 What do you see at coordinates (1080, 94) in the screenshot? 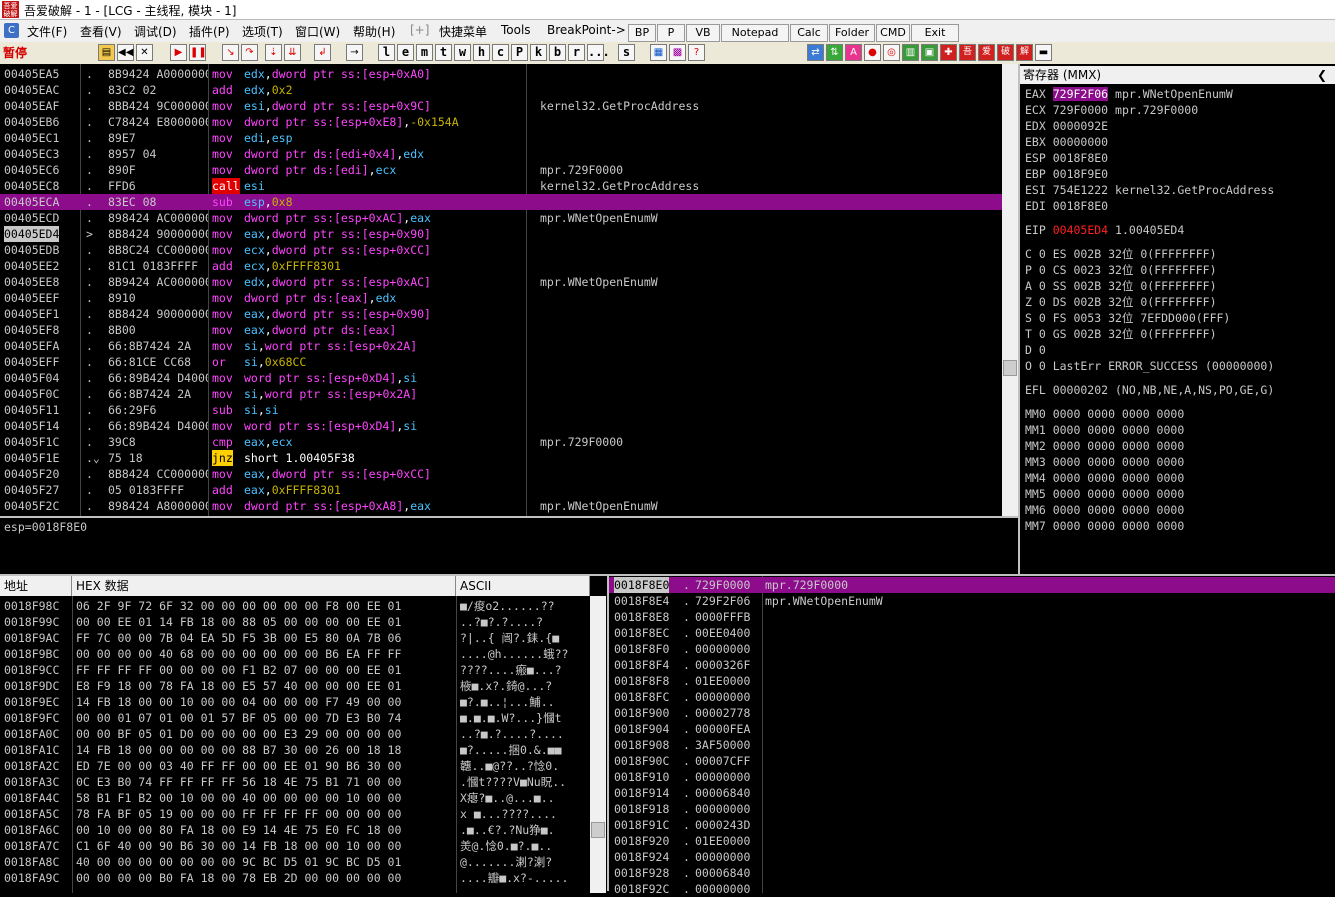
I see `register-value: 729F2F06` at bounding box center [1080, 94].